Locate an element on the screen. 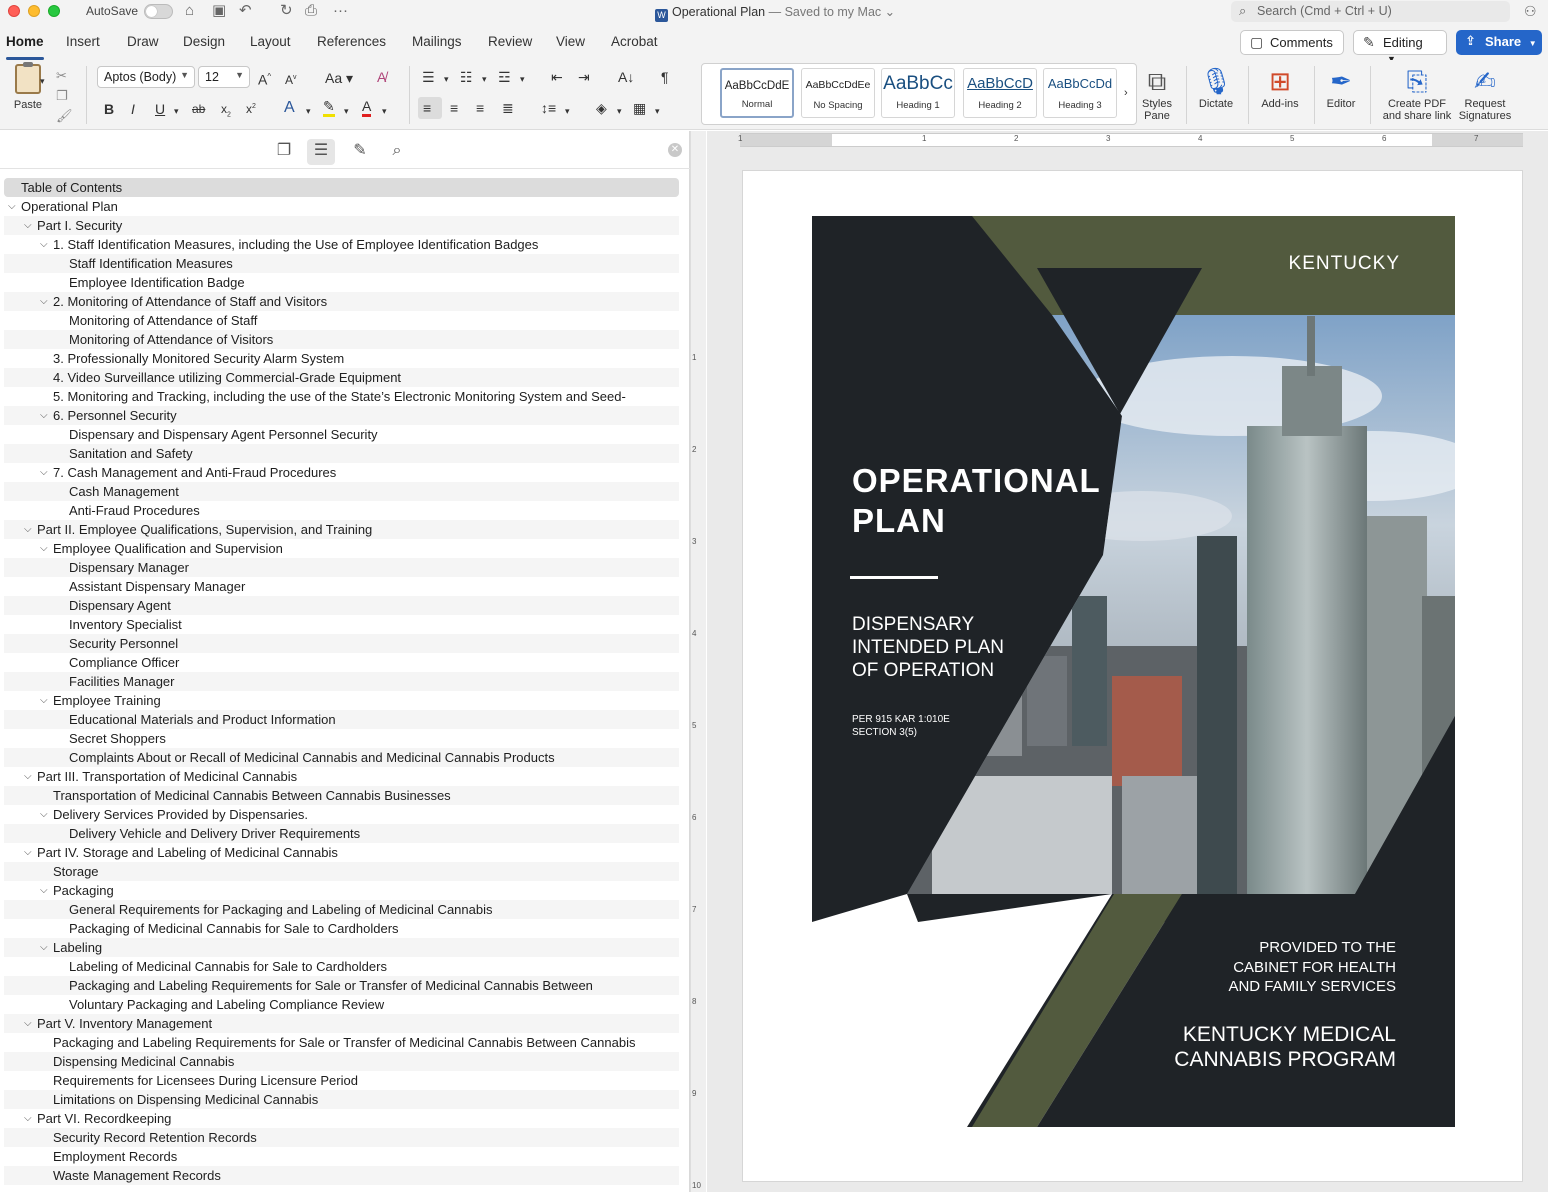 Image resolution: width=1548 pixels, height=1192 pixels. toc-item: Compliance Officer is located at coordinates (341, 662).